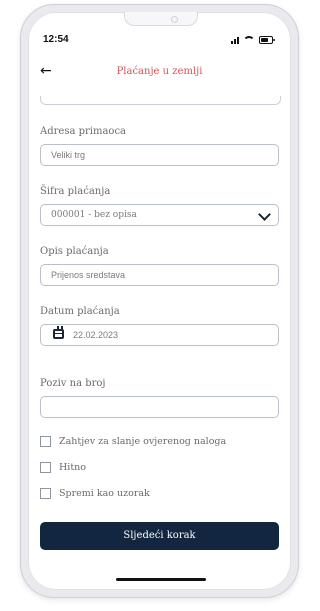  I want to click on checkbox-row-certified-order: Zahtjev za slanje ovjerenog naloga, so click(133, 441).